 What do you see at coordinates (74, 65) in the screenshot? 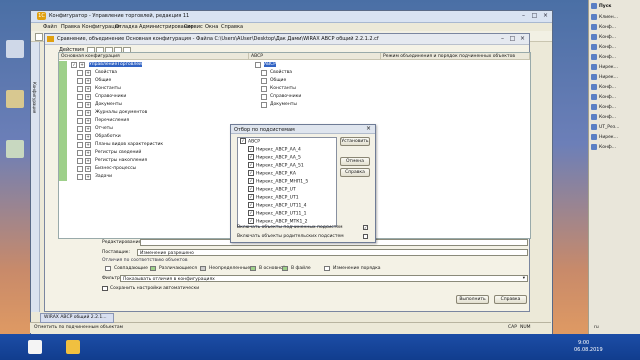
I see `row-checkbox: ✓` at bounding box center [74, 65].